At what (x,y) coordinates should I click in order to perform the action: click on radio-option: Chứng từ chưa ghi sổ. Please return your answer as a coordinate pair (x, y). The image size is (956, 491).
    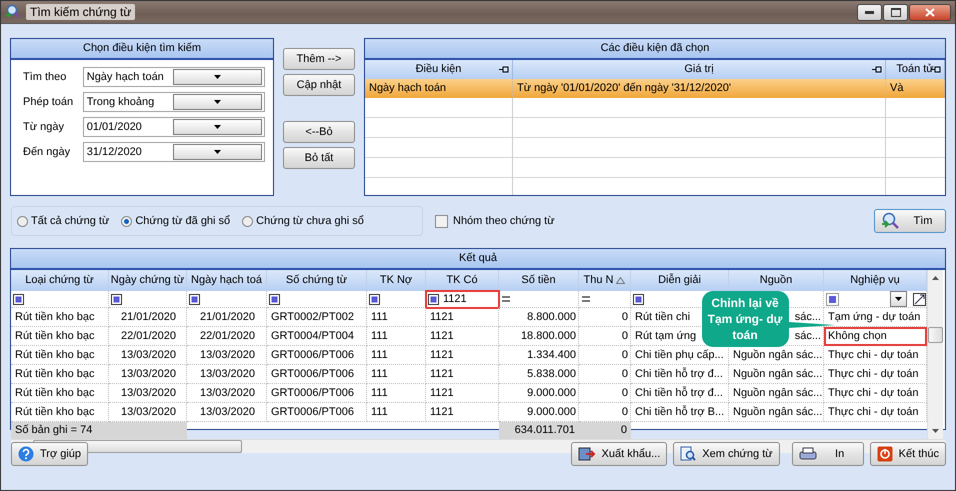
    Looking at the image, I should click on (303, 221).